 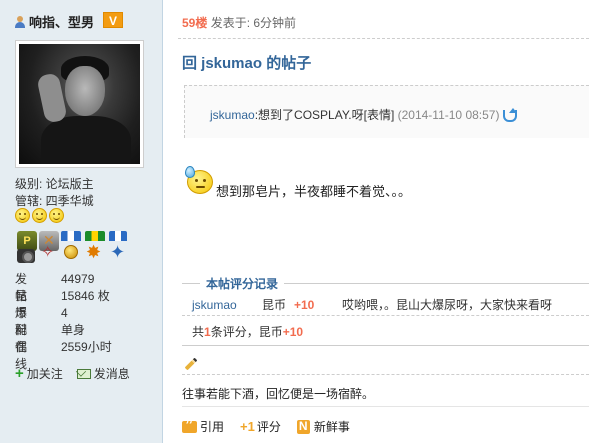 I want to click on rating-kind: 昆币, so click(x=274, y=305).